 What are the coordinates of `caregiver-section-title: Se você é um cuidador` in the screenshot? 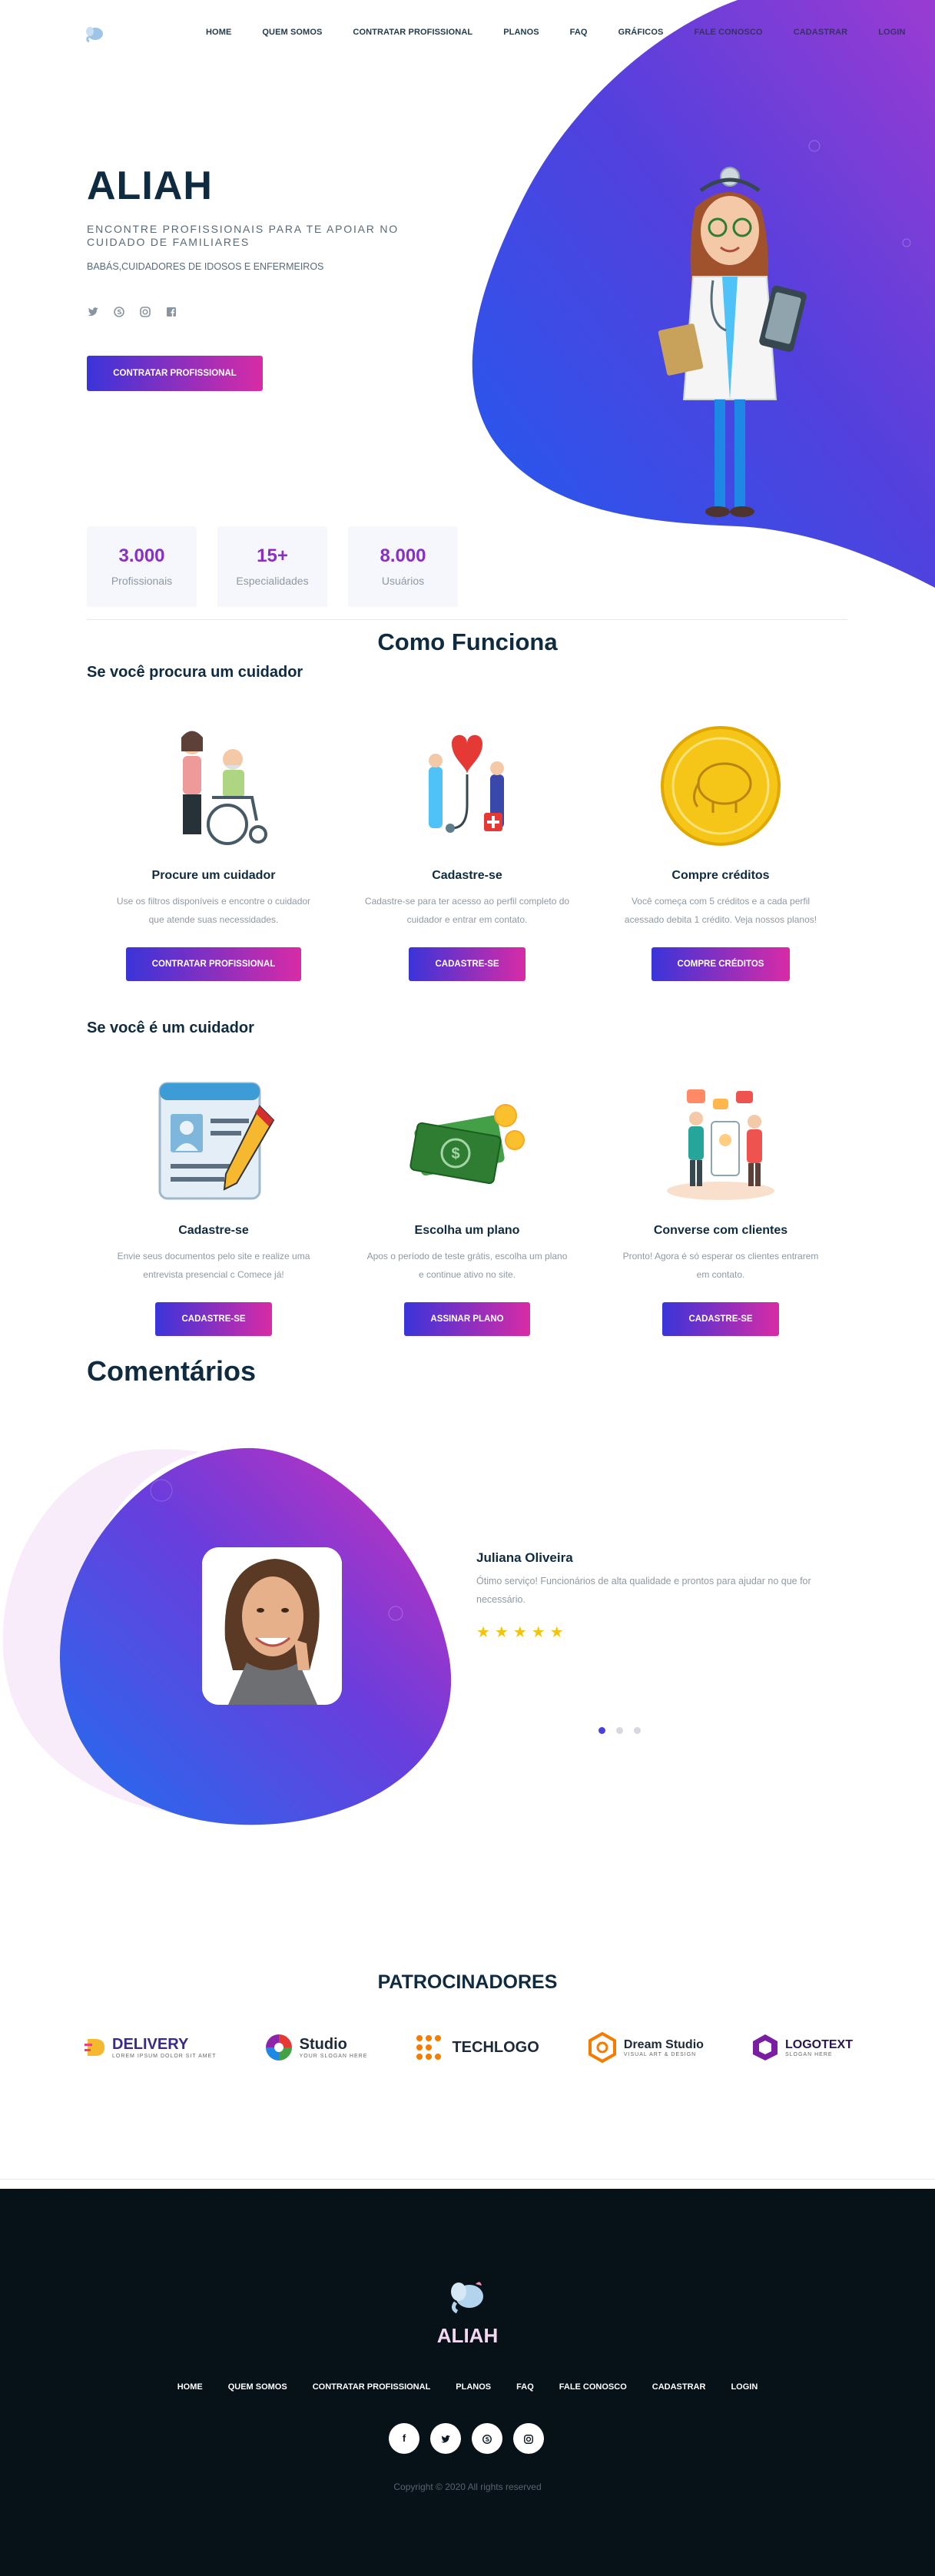 It's located at (170, 1027).